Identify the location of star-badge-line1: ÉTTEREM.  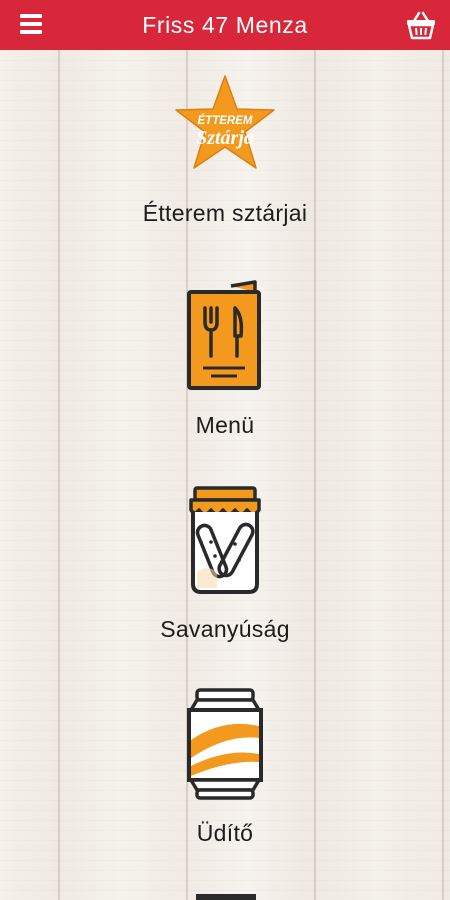
(225, 120).